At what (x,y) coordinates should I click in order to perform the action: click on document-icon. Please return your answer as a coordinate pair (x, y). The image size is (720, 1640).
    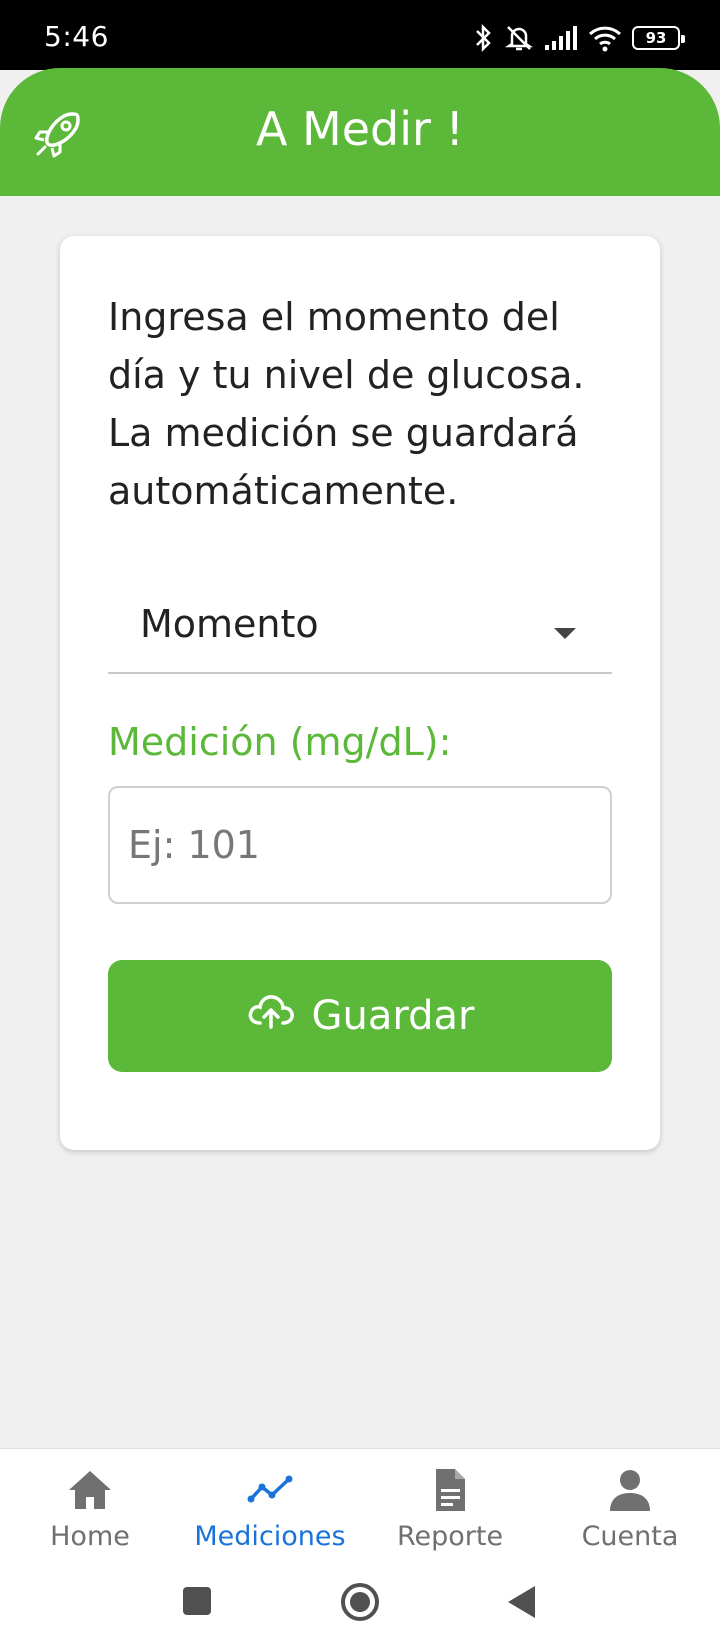
    Looking at the image, I should click on (450, 1490).